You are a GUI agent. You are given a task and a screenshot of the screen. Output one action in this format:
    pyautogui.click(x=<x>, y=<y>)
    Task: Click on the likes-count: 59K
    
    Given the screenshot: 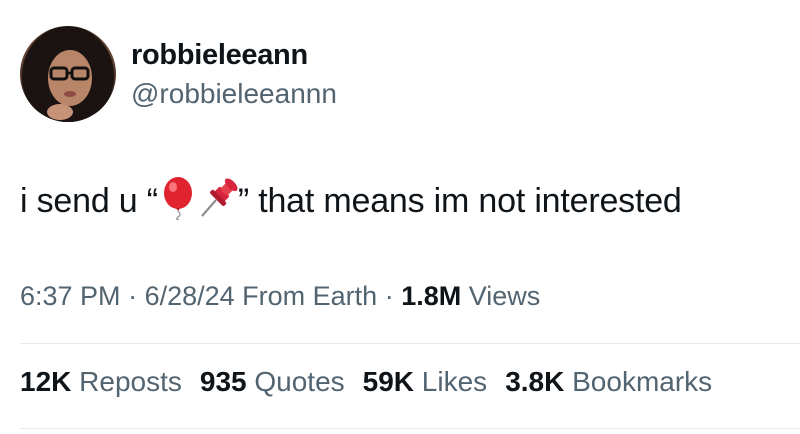 What is the action you would take?
    pyautogui.click(x=388, y=381)
    